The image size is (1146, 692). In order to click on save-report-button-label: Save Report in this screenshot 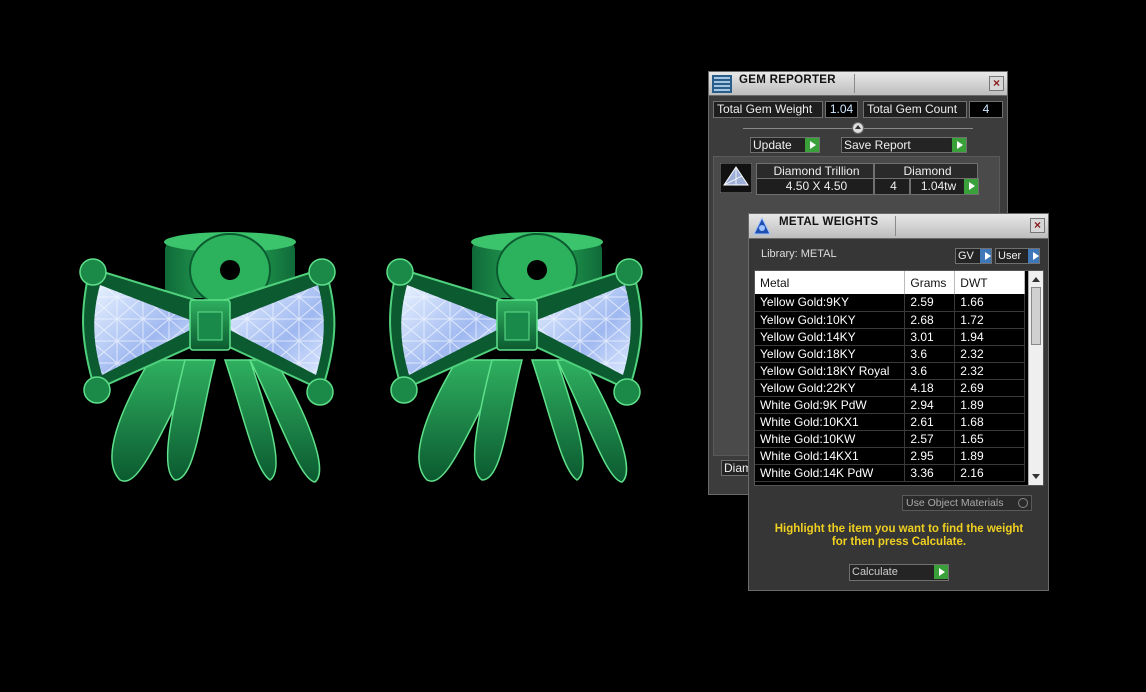, I will do `click(877, 145)`.